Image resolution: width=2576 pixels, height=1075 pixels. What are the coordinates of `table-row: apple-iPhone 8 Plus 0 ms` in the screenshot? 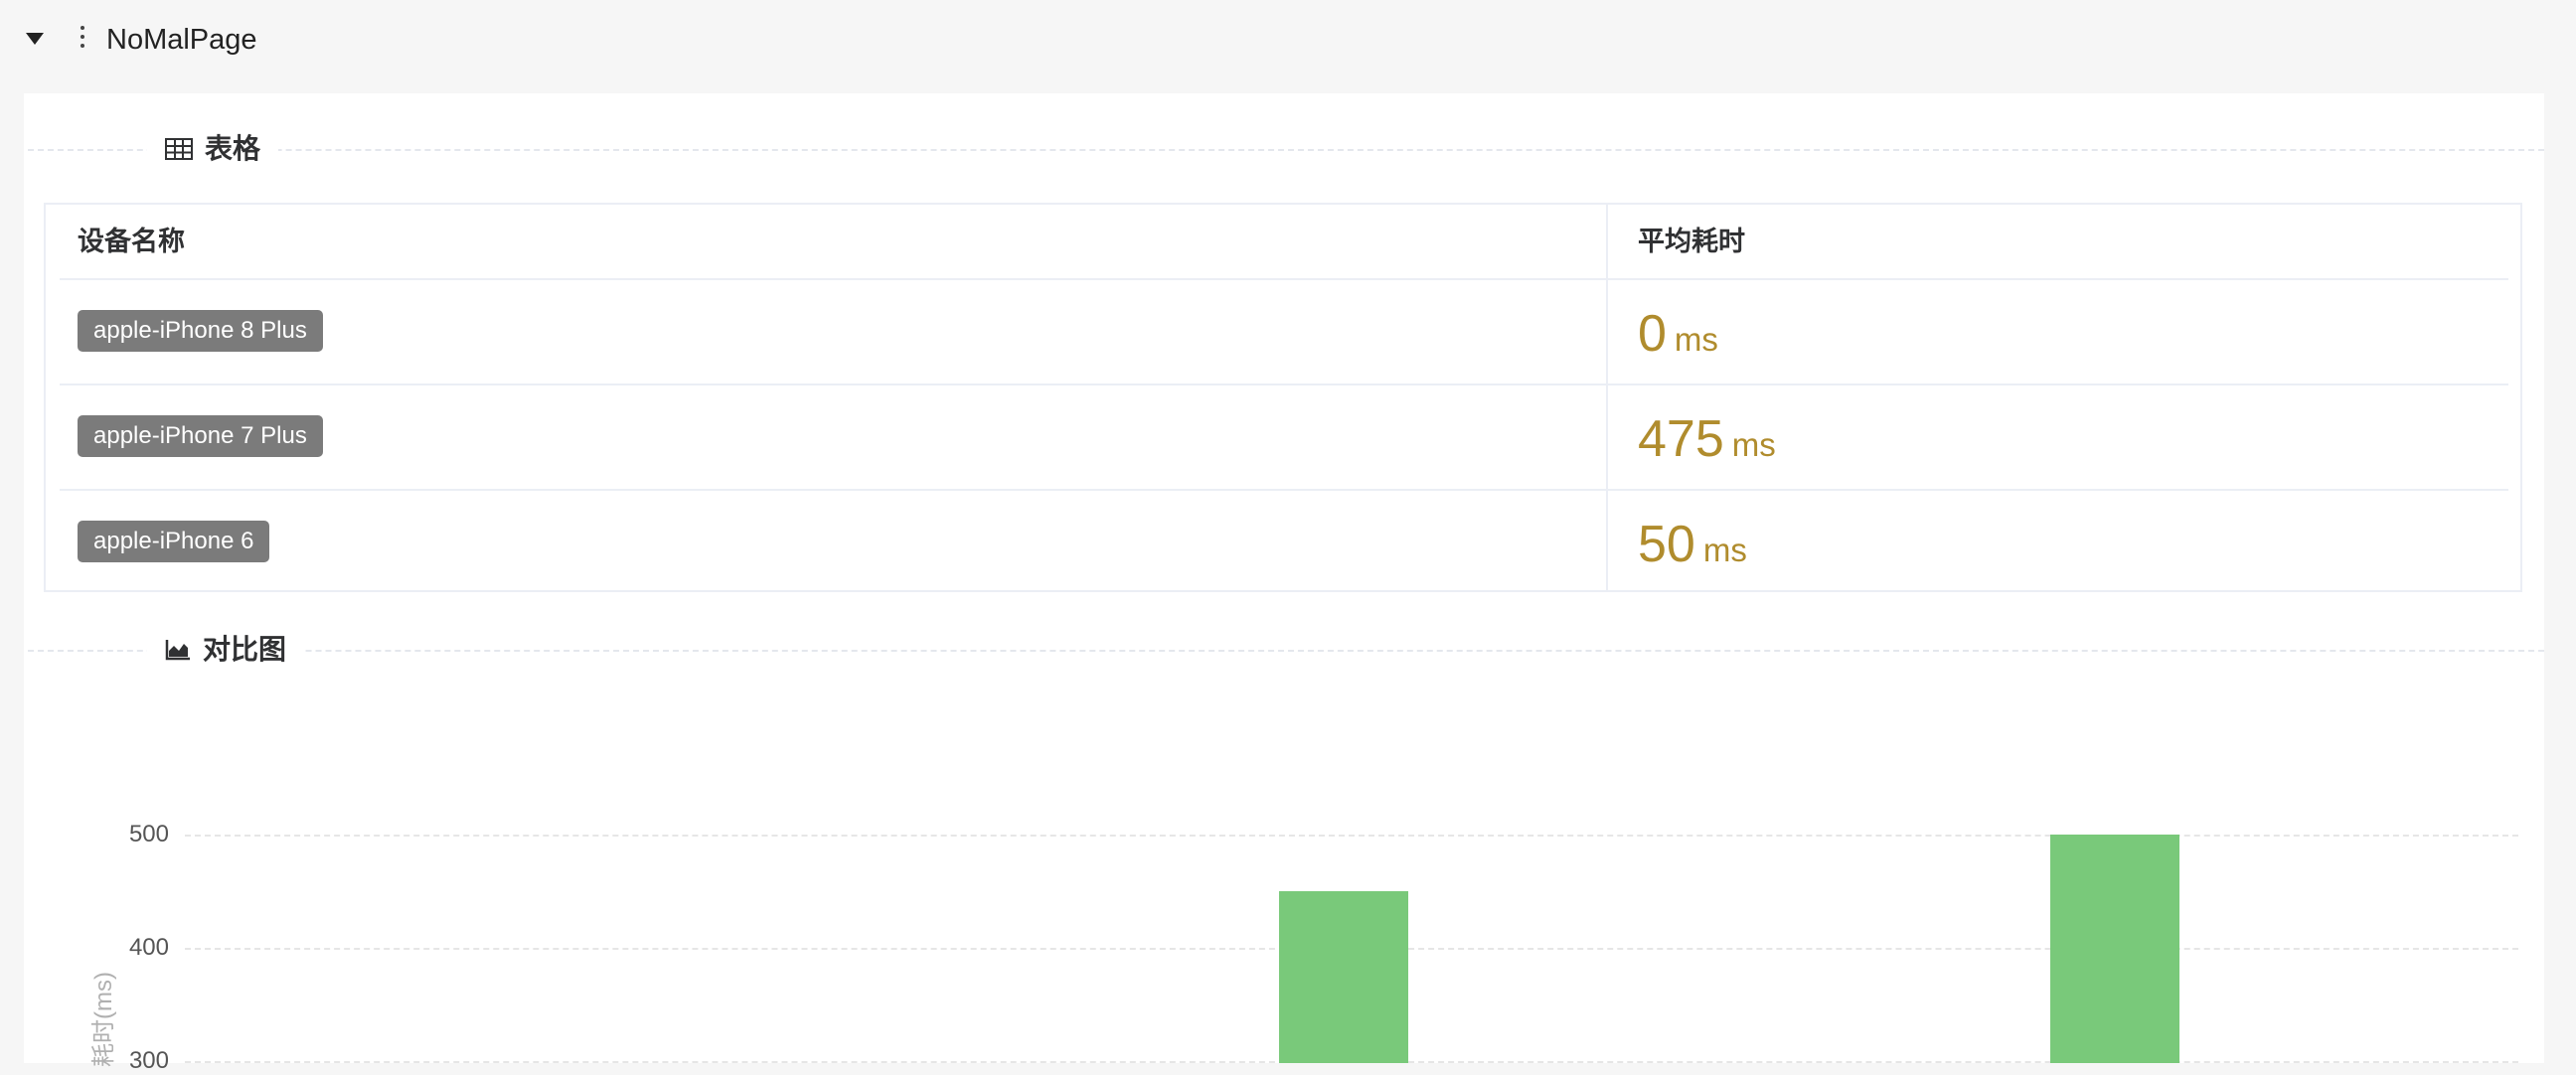 It's located at (1284, 332).